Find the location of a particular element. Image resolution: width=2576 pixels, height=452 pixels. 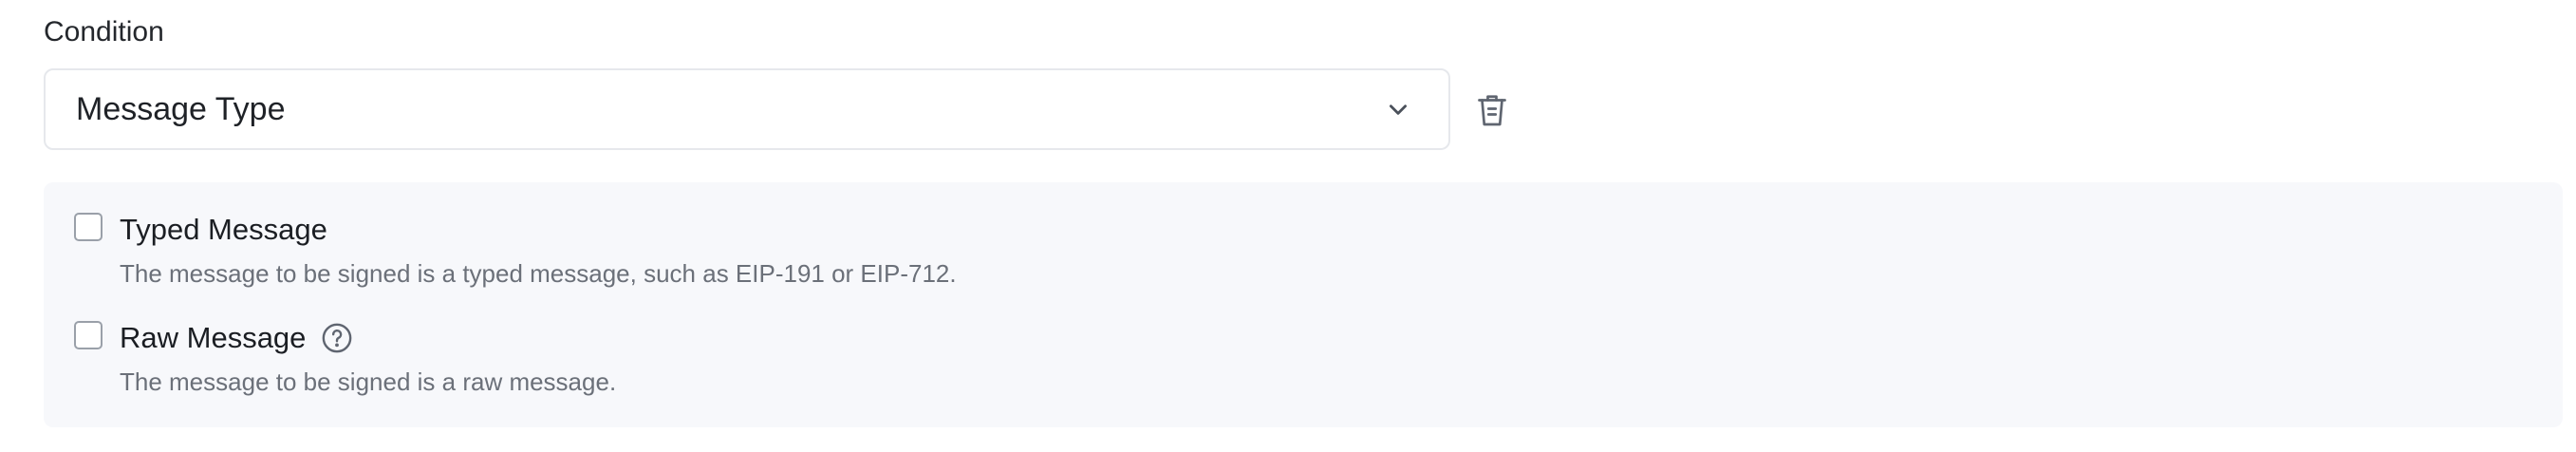

message-type-select: Message Type is located at coordinates (747, 109).